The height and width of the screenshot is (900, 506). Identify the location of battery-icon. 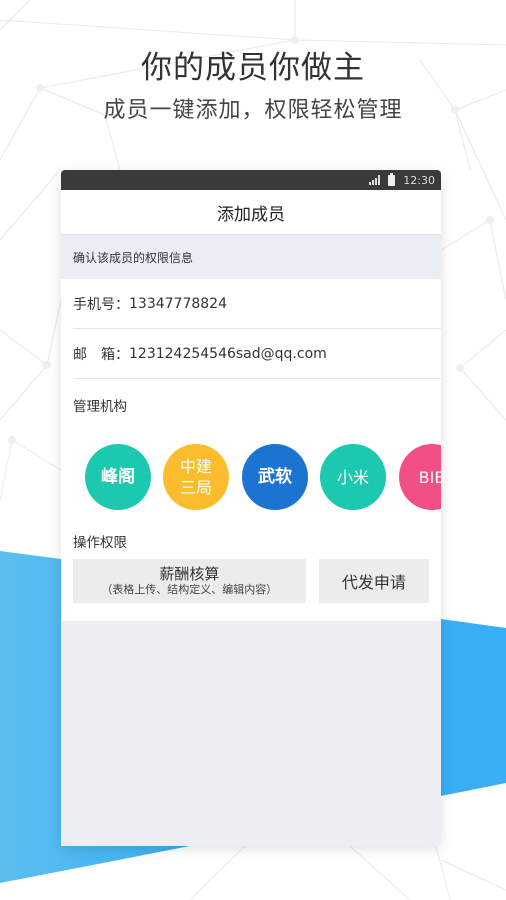
(392, 179).